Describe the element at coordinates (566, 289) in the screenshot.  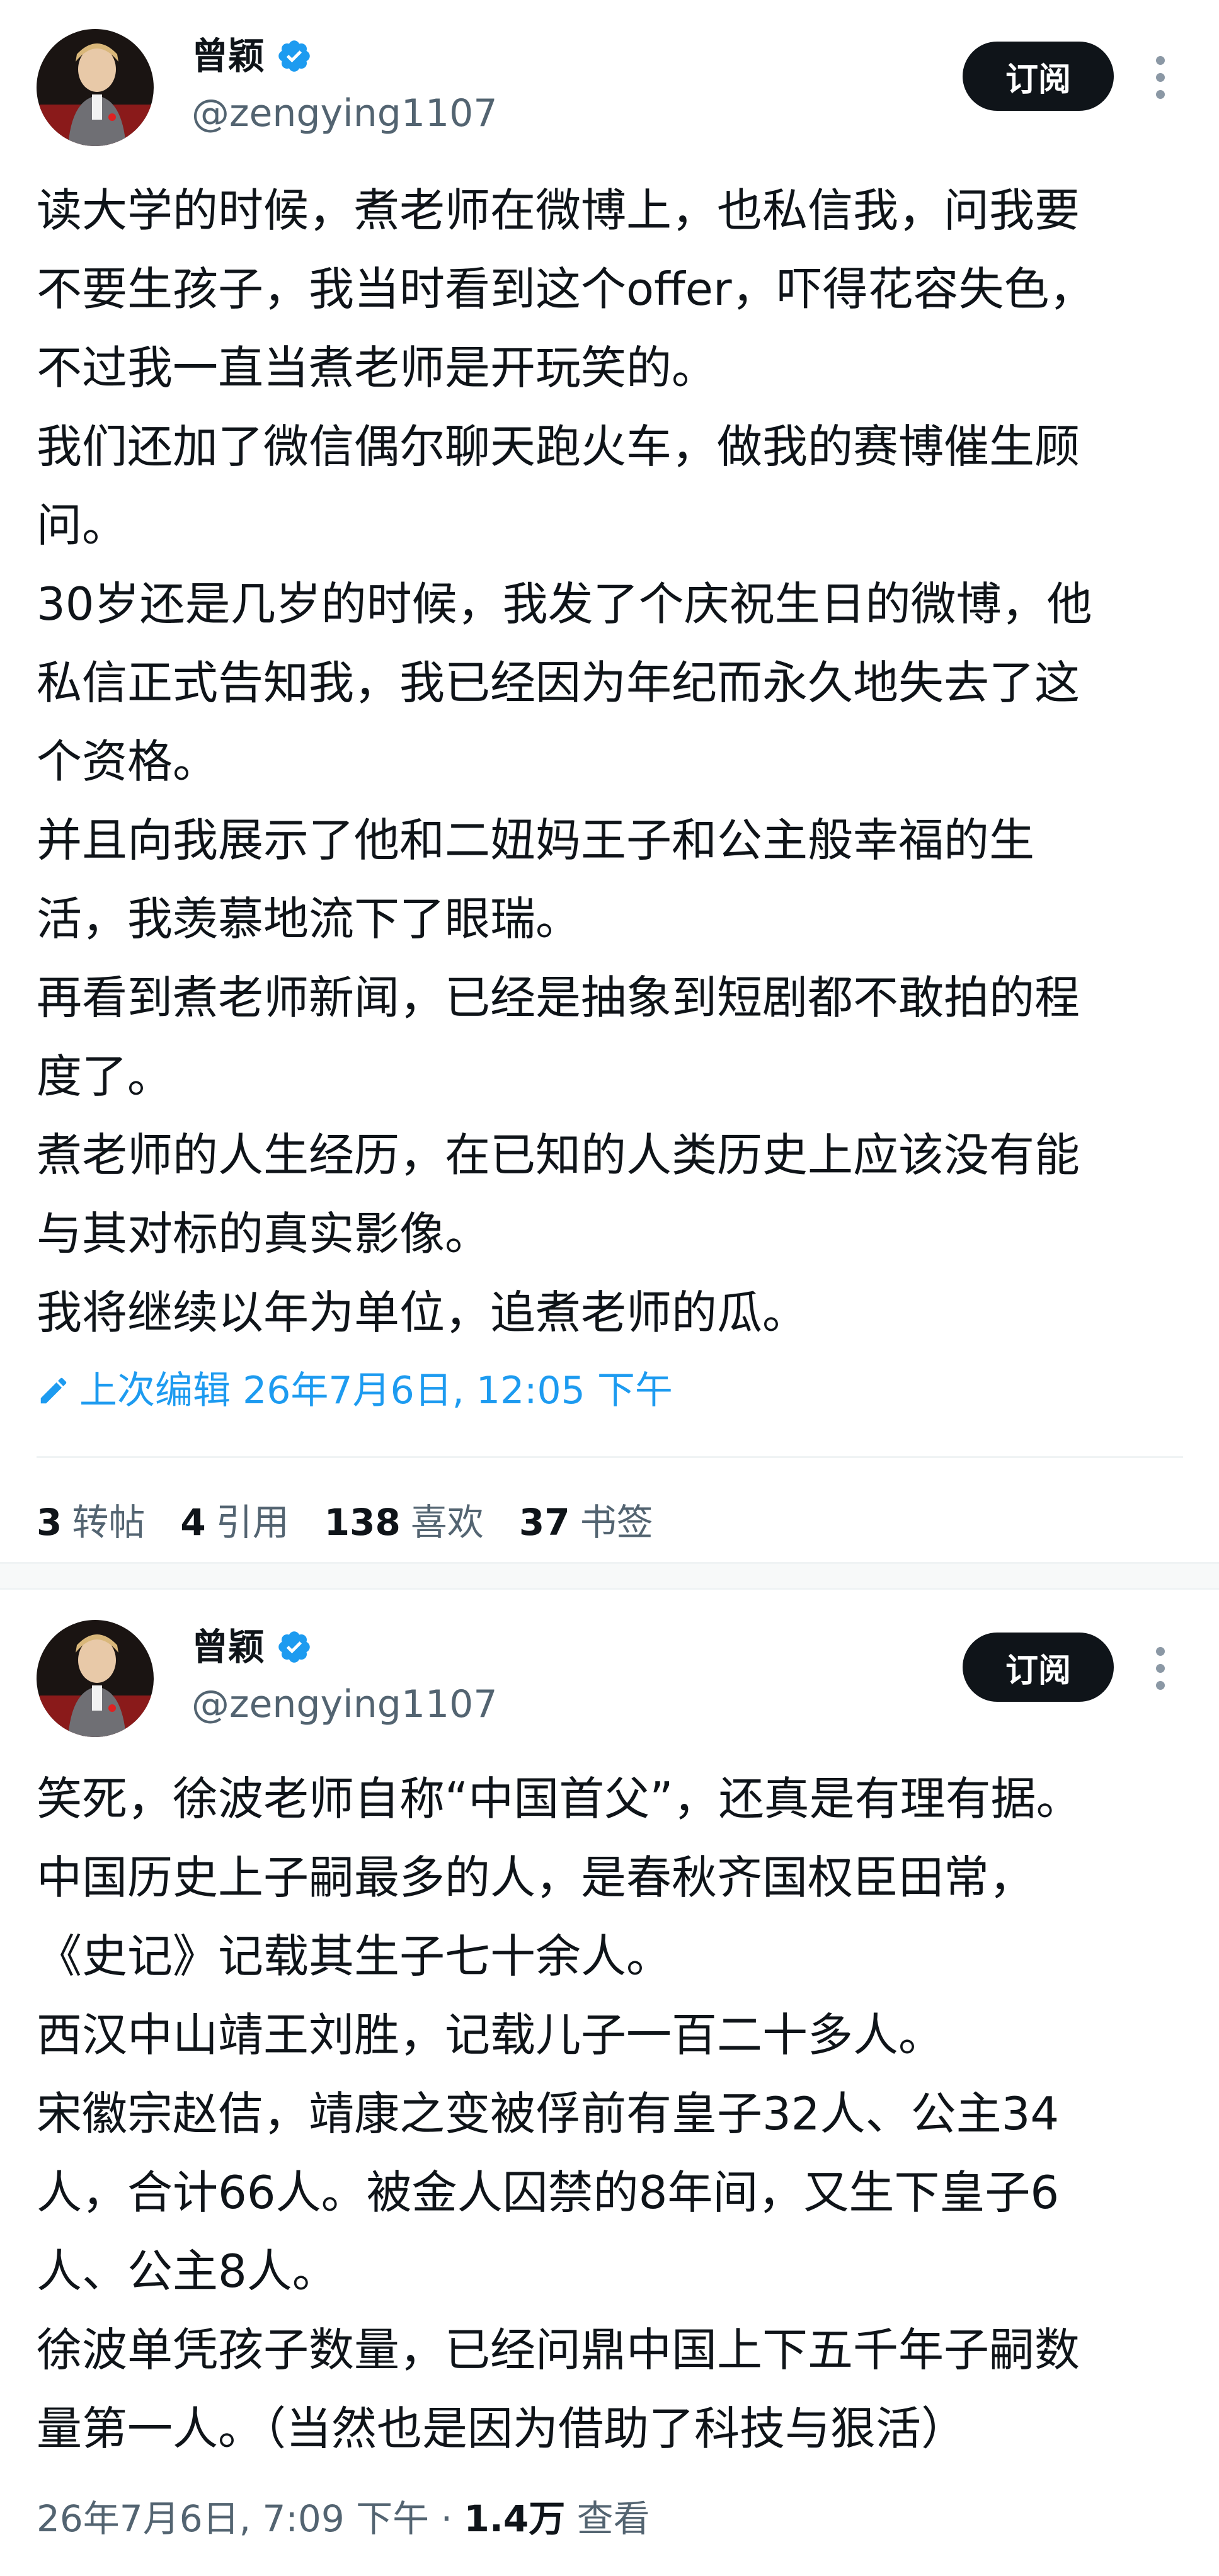
I see `post-body-line: 不要生孩子，我当时看到这个offer，吓得花容失色，` at that location.